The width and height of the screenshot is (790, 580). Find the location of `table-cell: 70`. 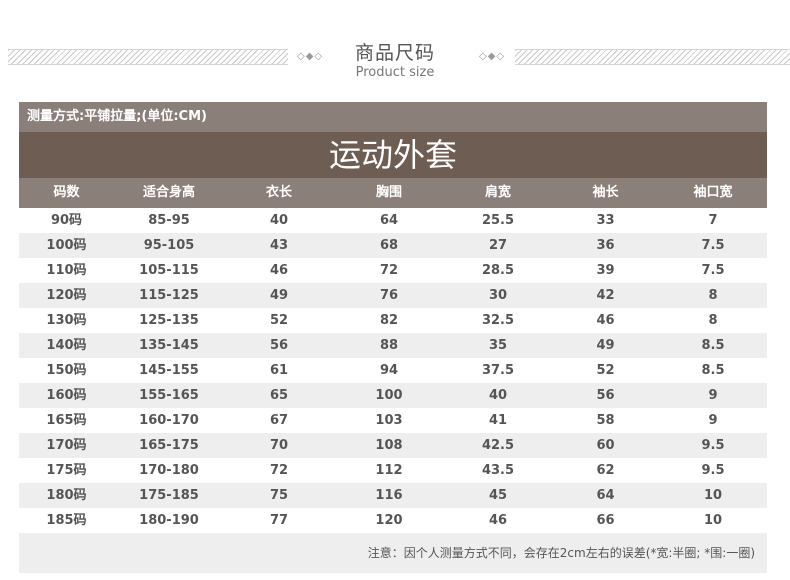

table-cell: 70 is located at coordinates (279, 445).